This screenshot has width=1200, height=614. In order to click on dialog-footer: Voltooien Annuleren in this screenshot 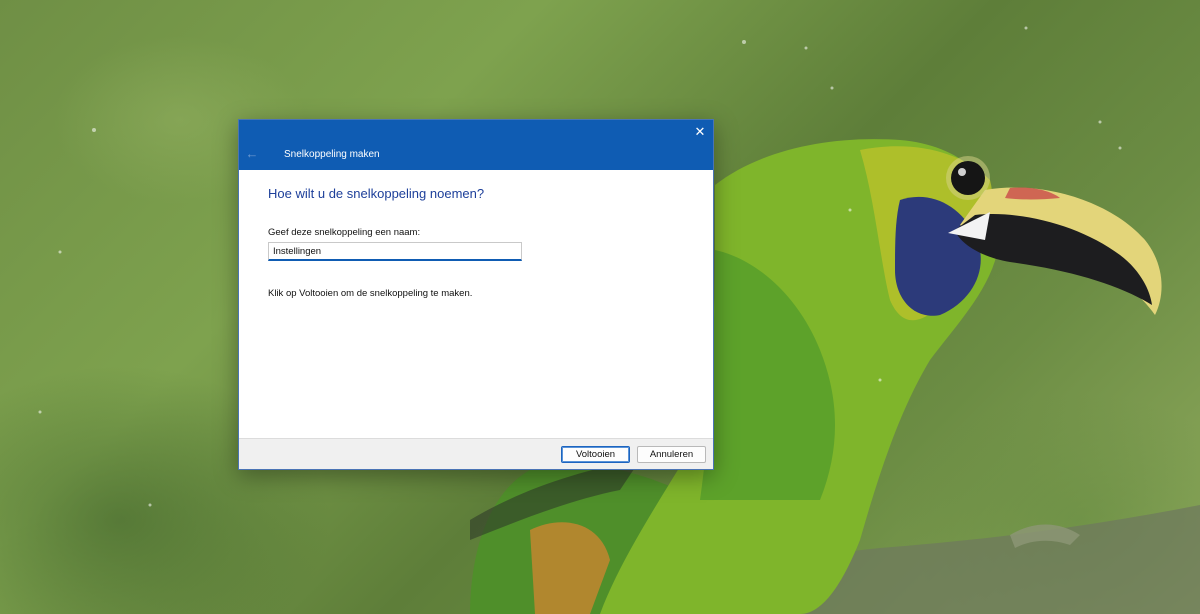, I will do `click(476, 453)`.